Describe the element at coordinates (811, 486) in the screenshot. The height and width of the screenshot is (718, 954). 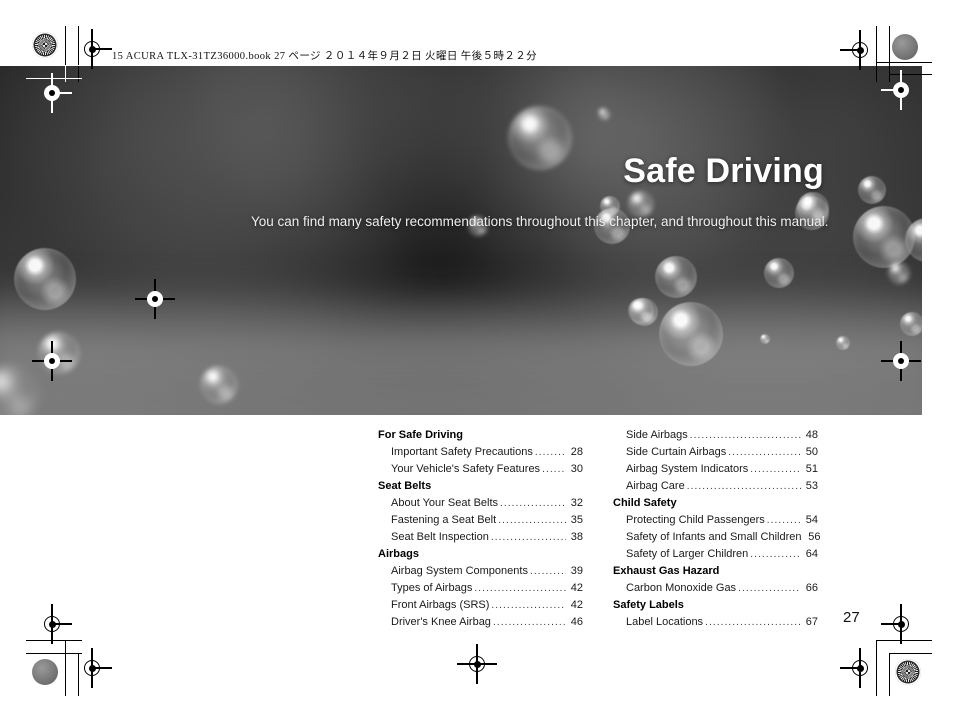
I see `toc-entry-page: 53` at that location.